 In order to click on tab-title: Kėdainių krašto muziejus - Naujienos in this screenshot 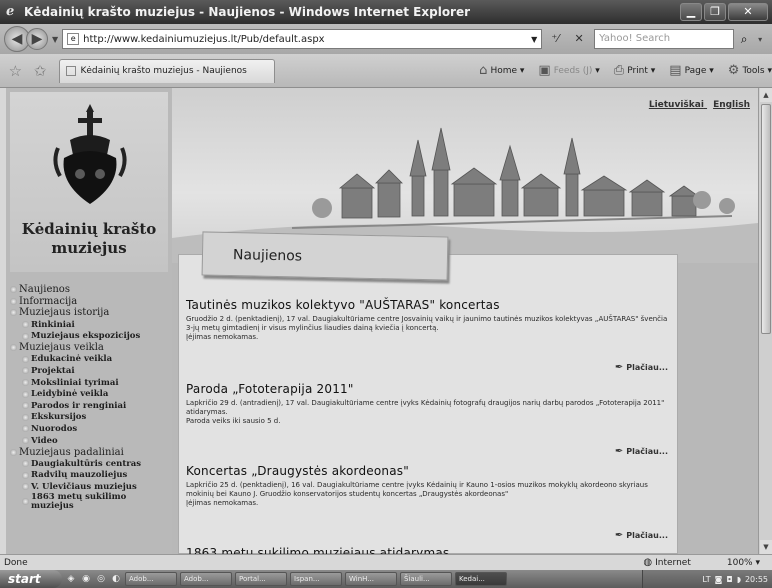, I will do `click(163, 71)`.